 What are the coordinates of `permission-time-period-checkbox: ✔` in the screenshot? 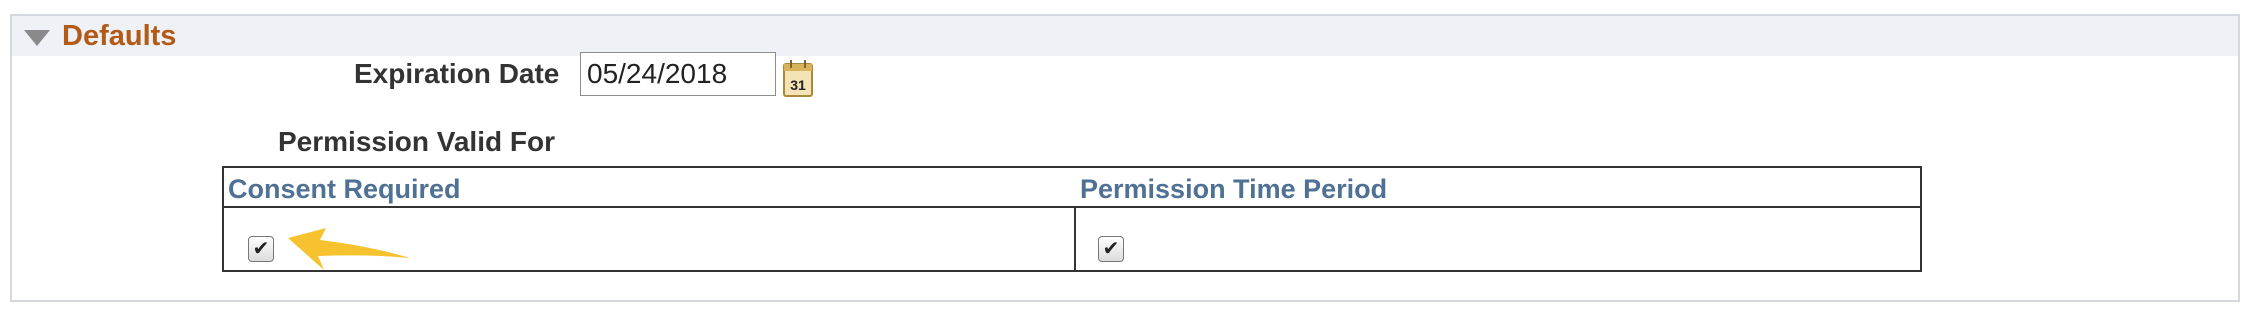 It's located at (1111, 249).